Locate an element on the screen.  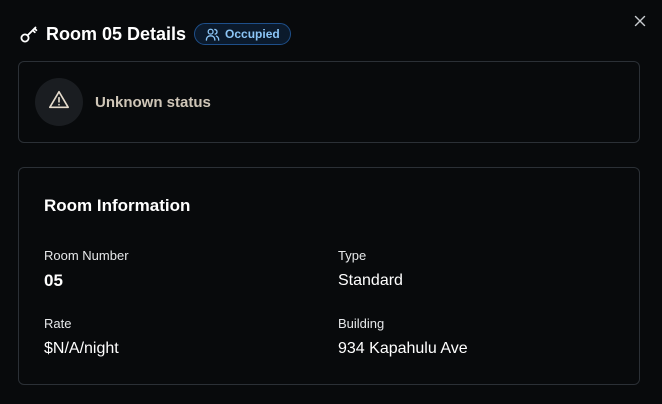
dialog-title: Room 05 Details is located at coordinates (116, 33).